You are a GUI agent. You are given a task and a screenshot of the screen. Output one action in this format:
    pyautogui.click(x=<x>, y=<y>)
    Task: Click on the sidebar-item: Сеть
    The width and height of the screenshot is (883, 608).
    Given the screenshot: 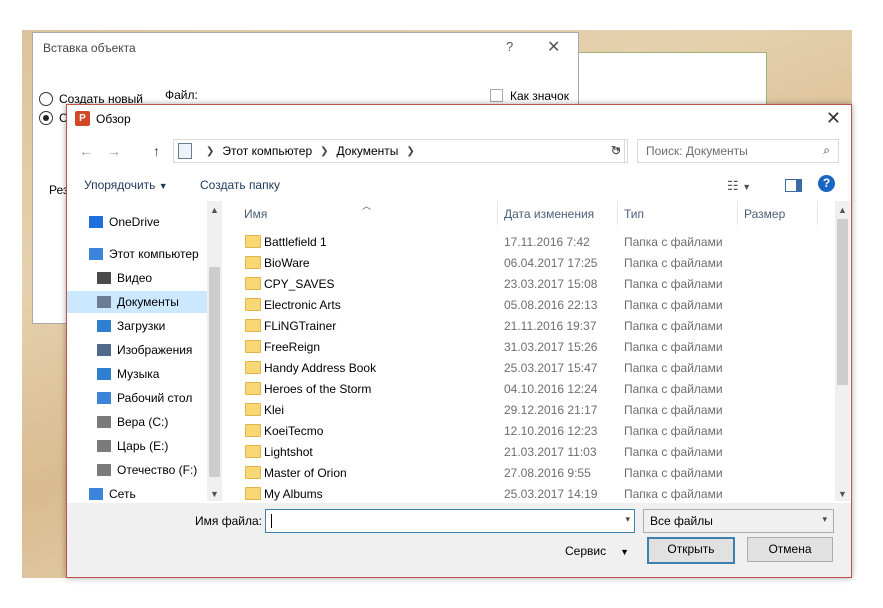 What is the action you would take?
    pyautogui.click(x=137, y=494)
    